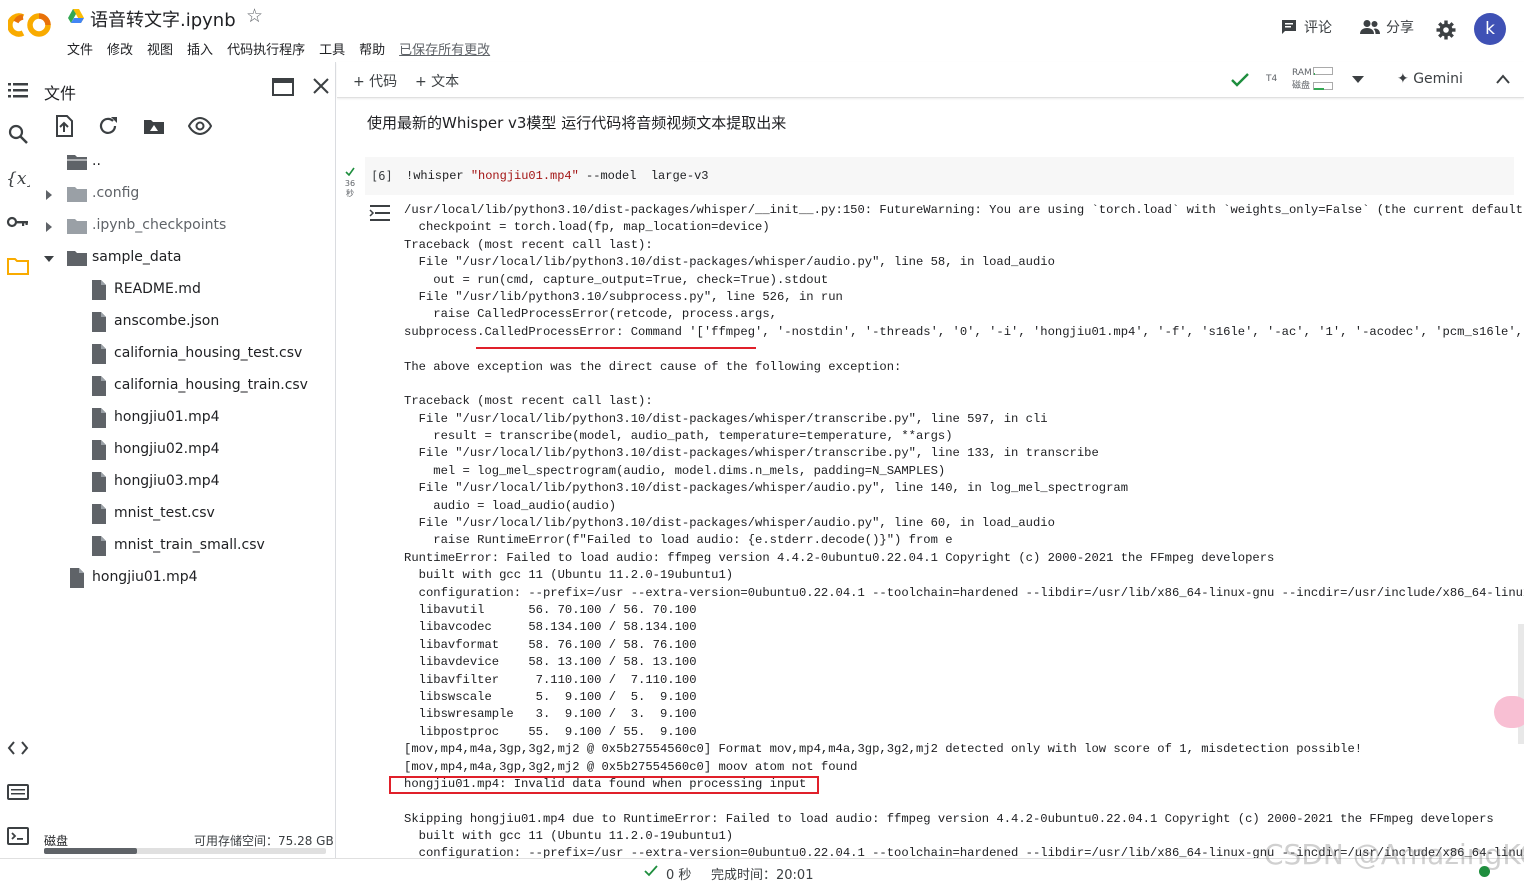  Describe the element at coordinates (550, 679) in the screenshot. I see `output-line: libavfilter 7.110.100 / 7.110.100` at that location.